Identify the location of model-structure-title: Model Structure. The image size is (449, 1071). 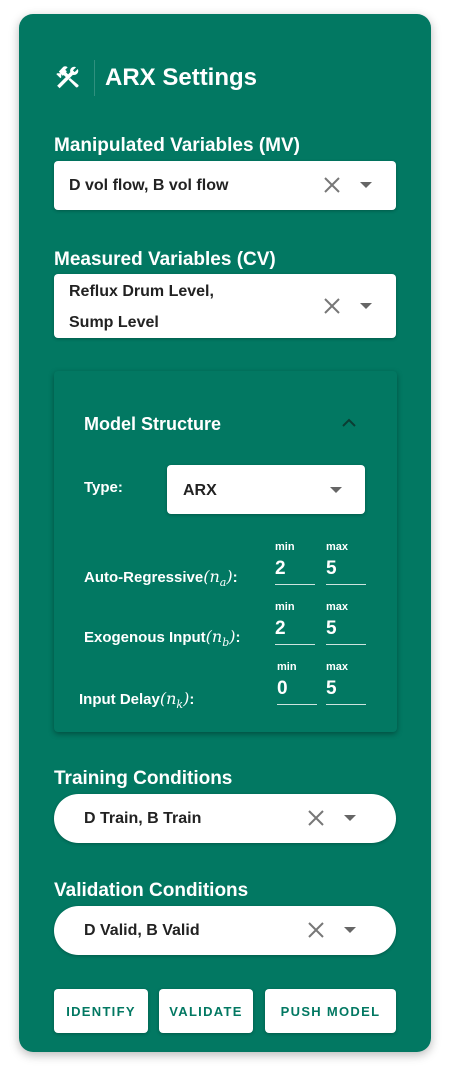
(153, 424).